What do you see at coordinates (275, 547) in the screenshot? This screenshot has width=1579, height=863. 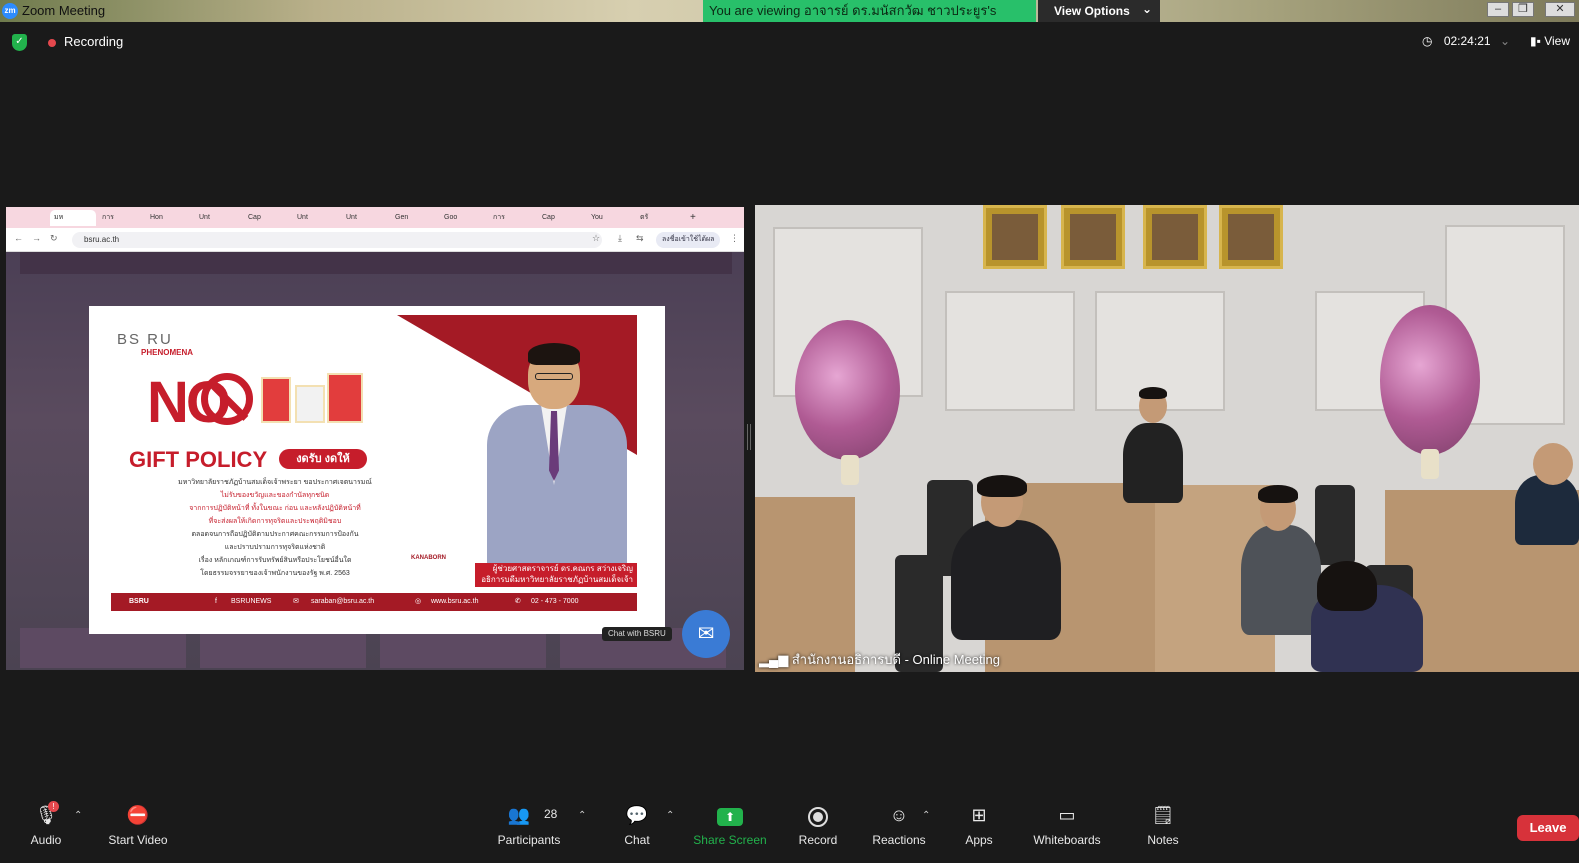 I see `poster-text-line: และปราบปรามการทุจริตแห่งชาติ` at bounding box center [275, 547].